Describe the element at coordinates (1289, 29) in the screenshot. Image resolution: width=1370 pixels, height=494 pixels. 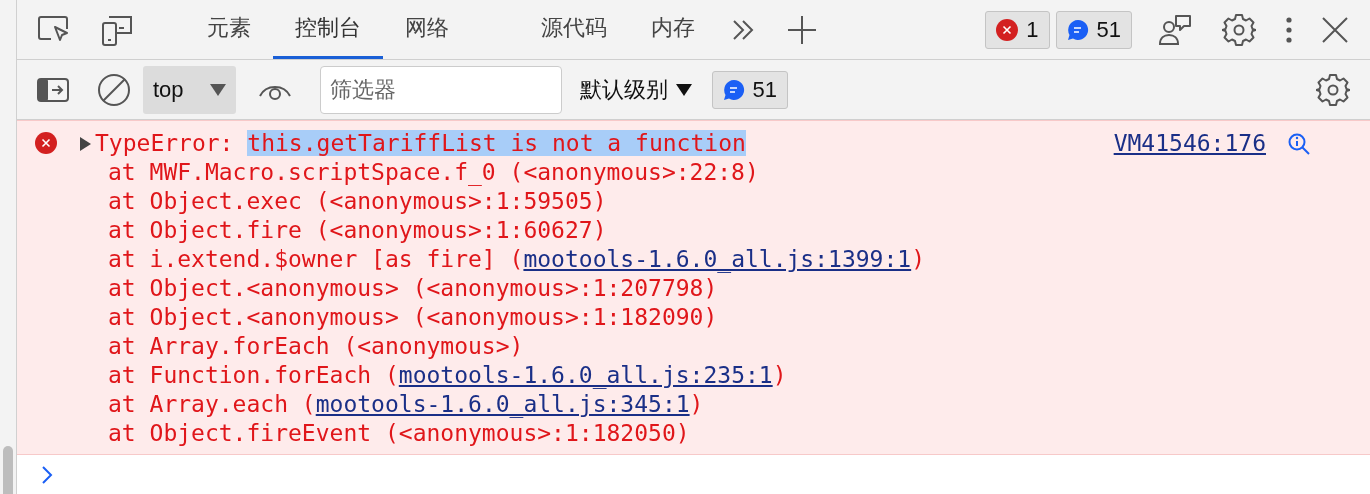
I see `more-options-icon` at that location.